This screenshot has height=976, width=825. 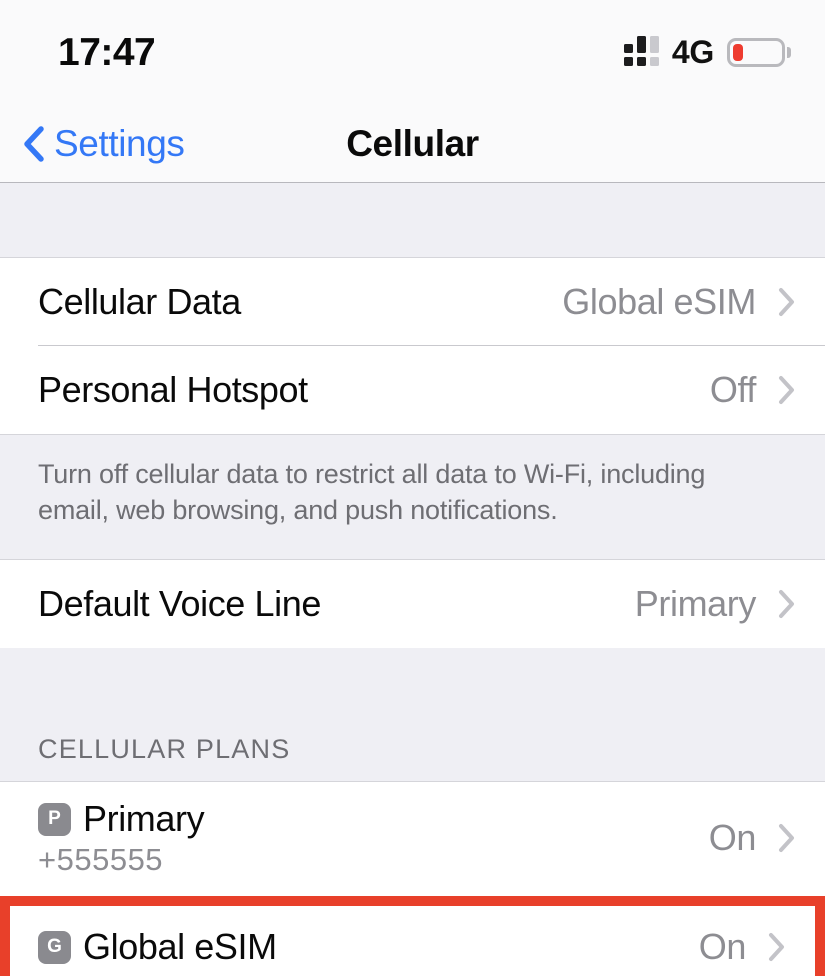 I want to click on row-plan-primary: P Primary +555555 On, so click(x=412, y=838).